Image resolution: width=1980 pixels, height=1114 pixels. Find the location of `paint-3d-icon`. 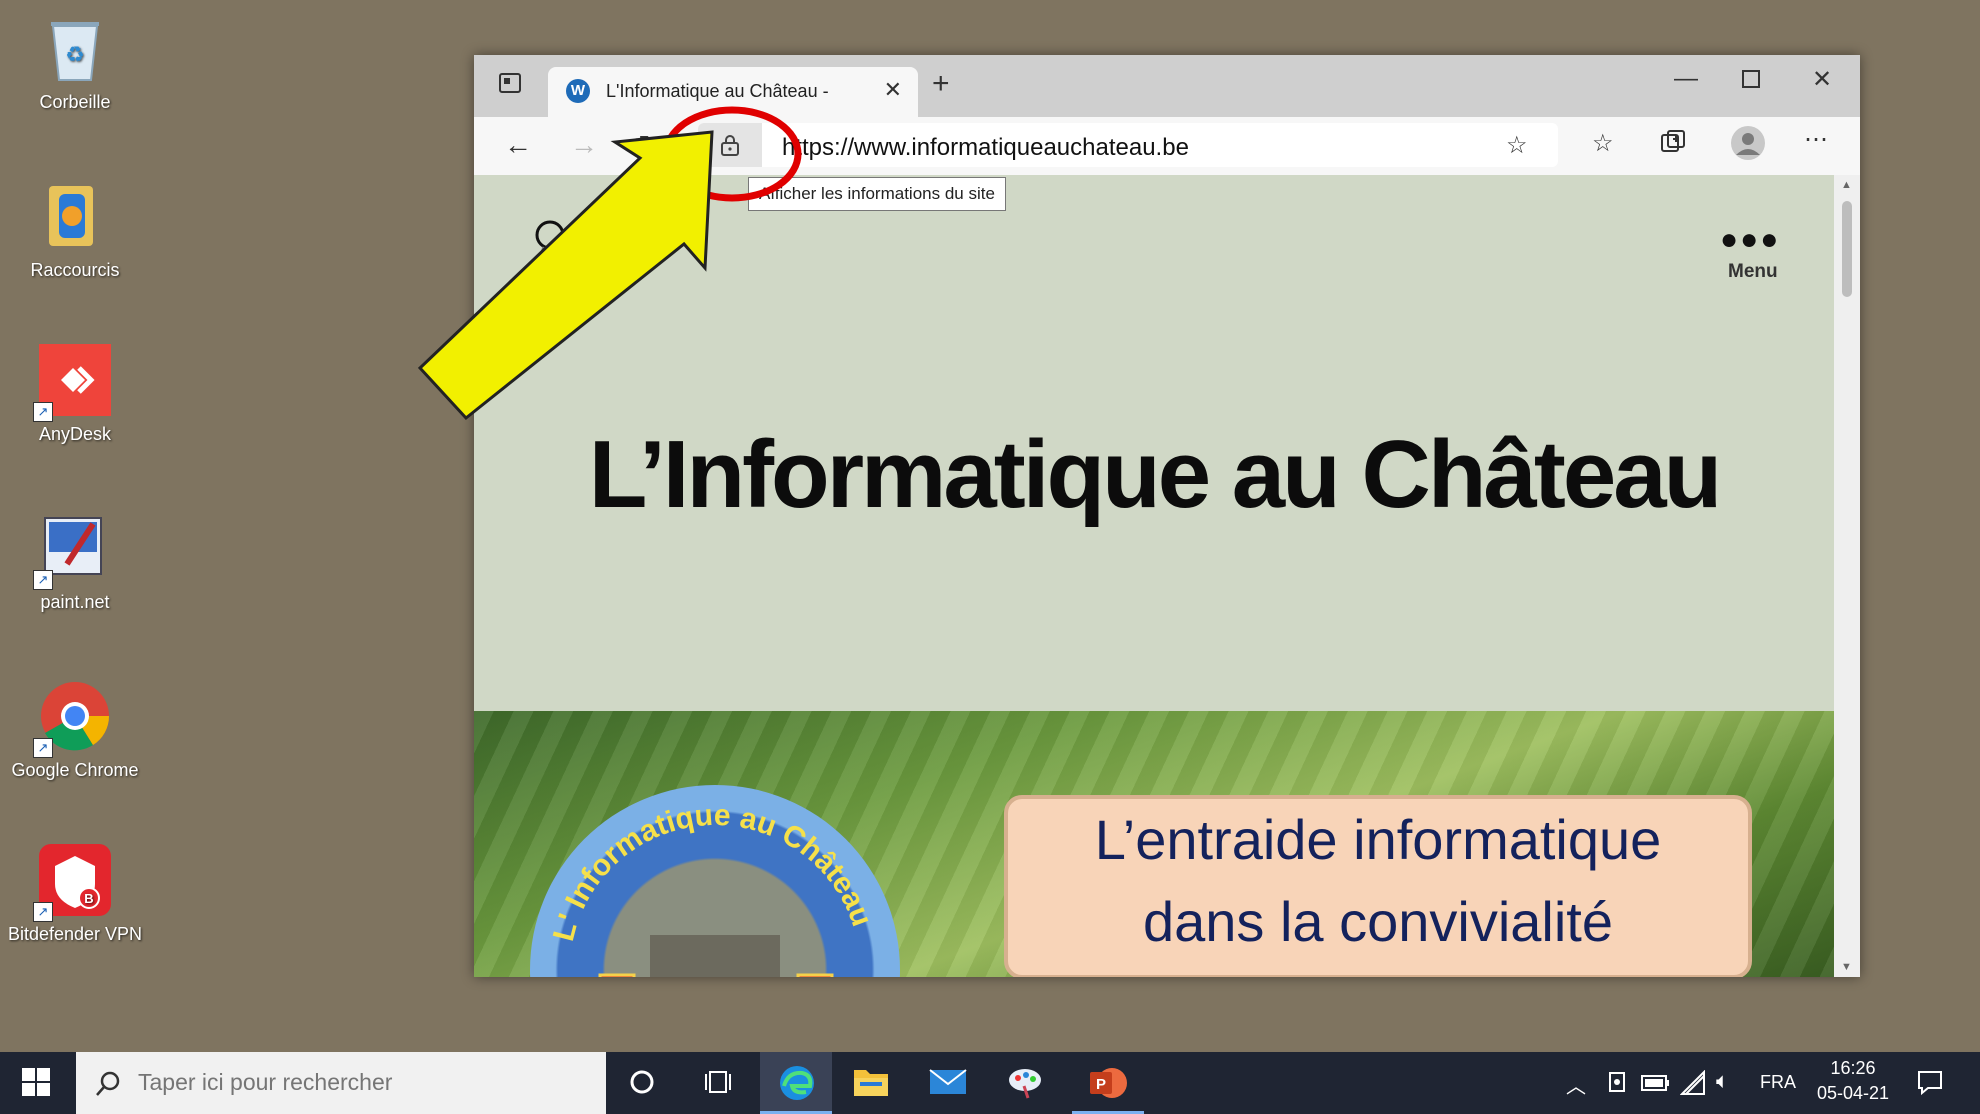

paint-3d-icon is located at coordinates (1025, 1084).